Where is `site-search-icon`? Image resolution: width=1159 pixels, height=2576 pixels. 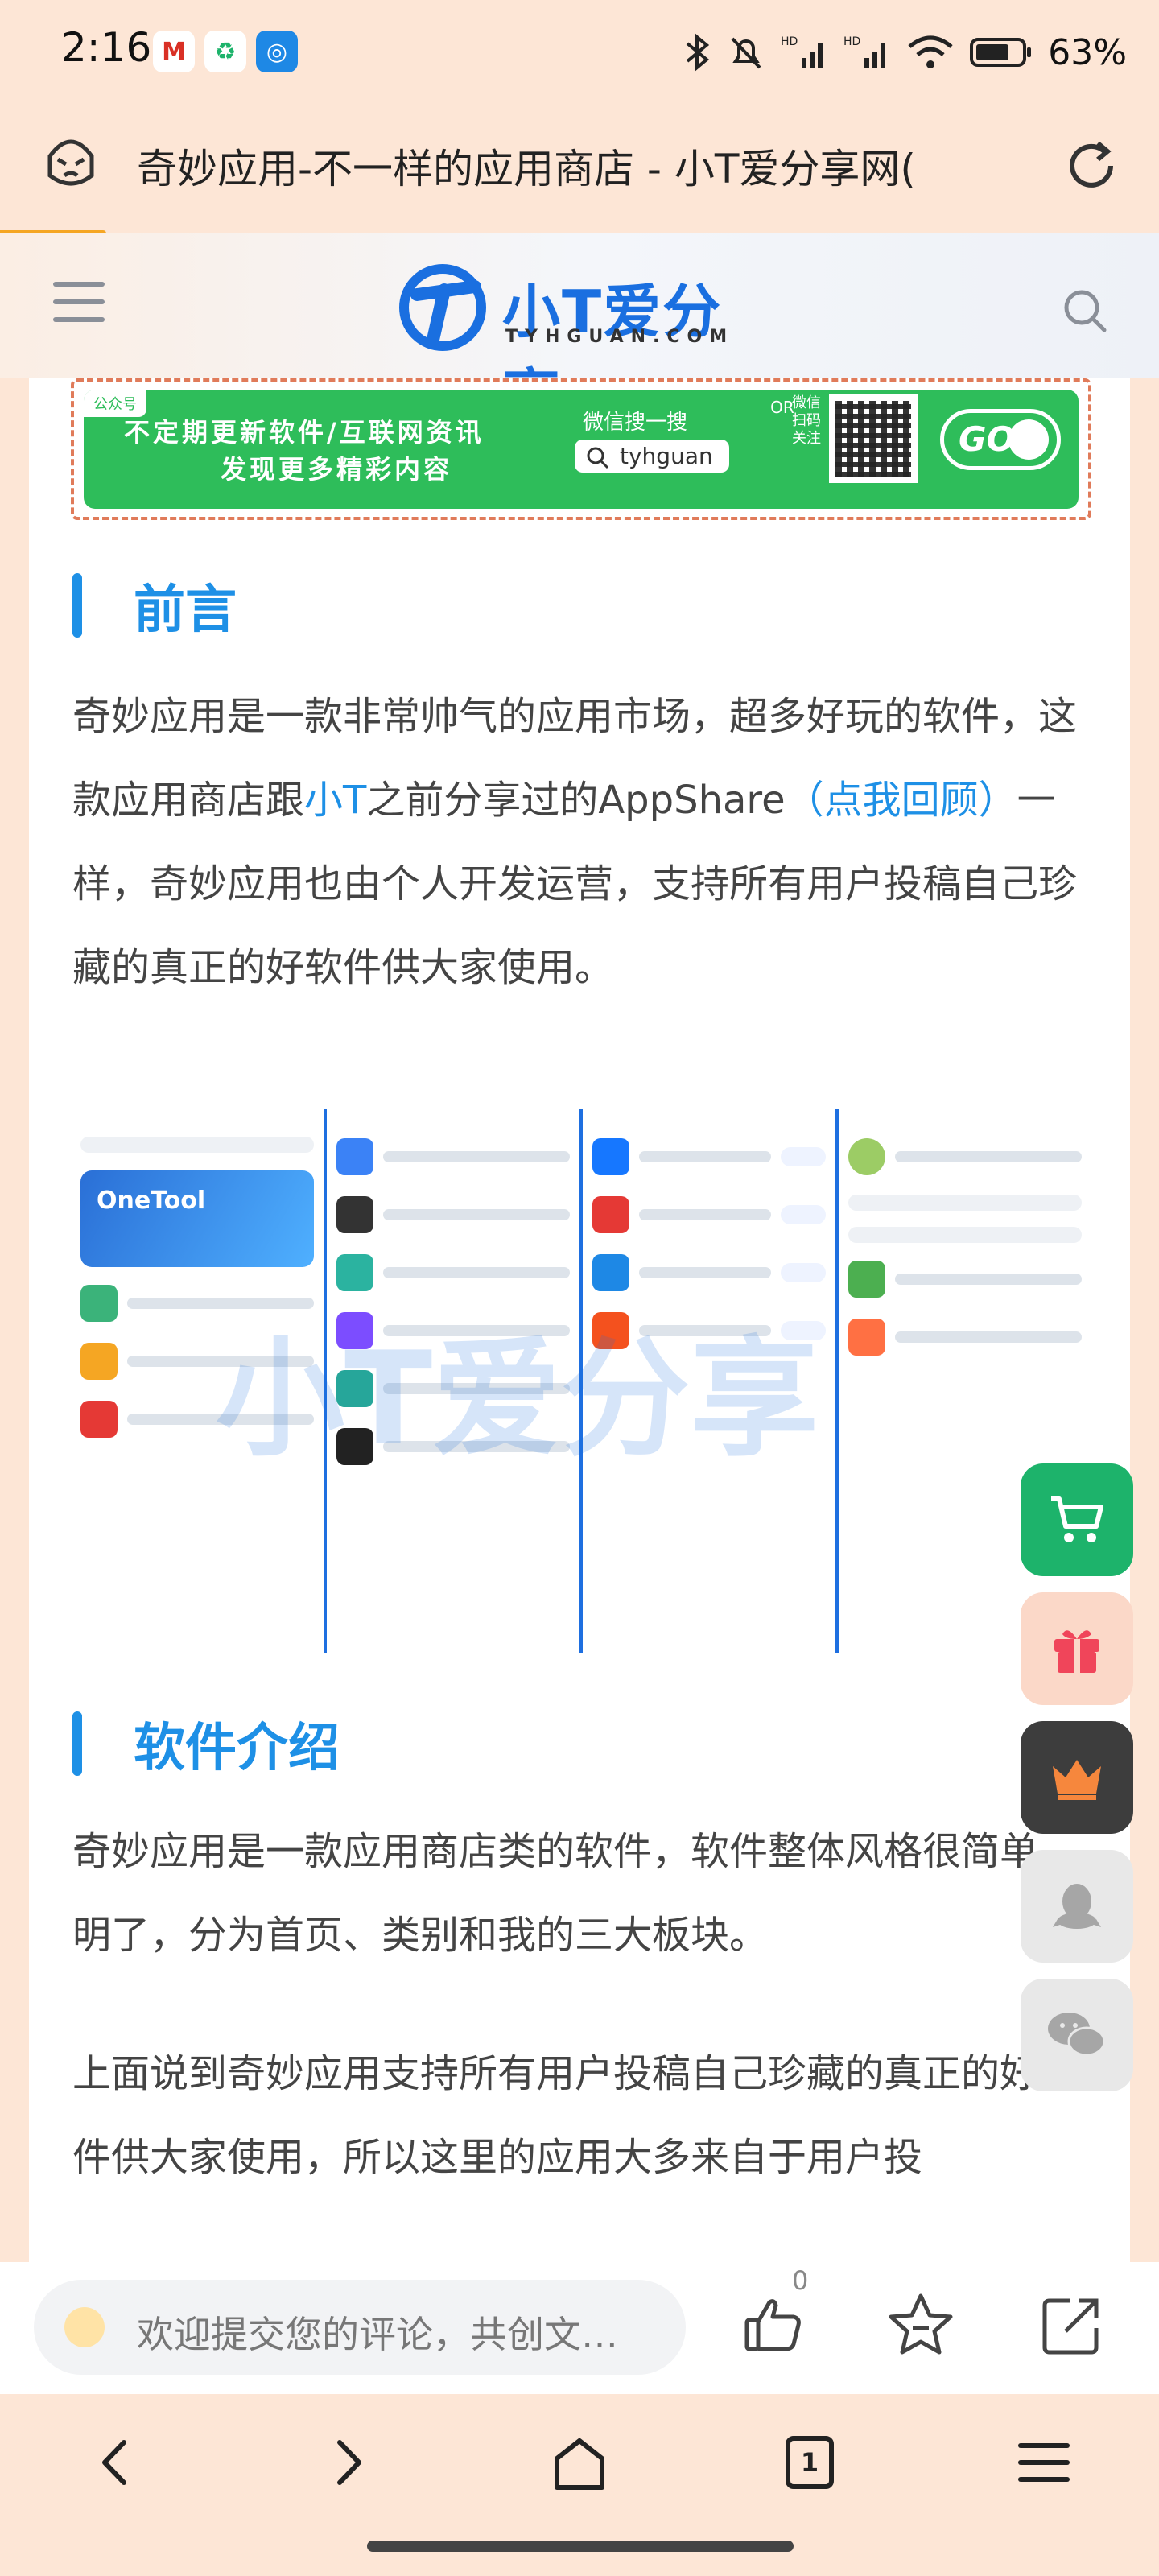
site-search-icon is located at coordinates (1085, 311).